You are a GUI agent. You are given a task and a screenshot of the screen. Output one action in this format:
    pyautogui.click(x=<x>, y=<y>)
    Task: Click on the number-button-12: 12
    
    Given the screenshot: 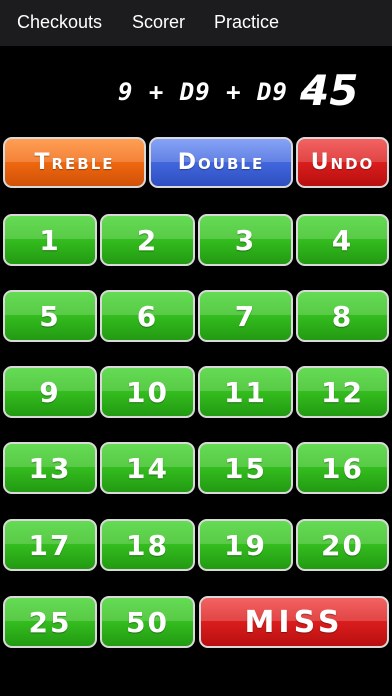 What is the action you would take?
    pyautogui.click(x=342, y=392)
    